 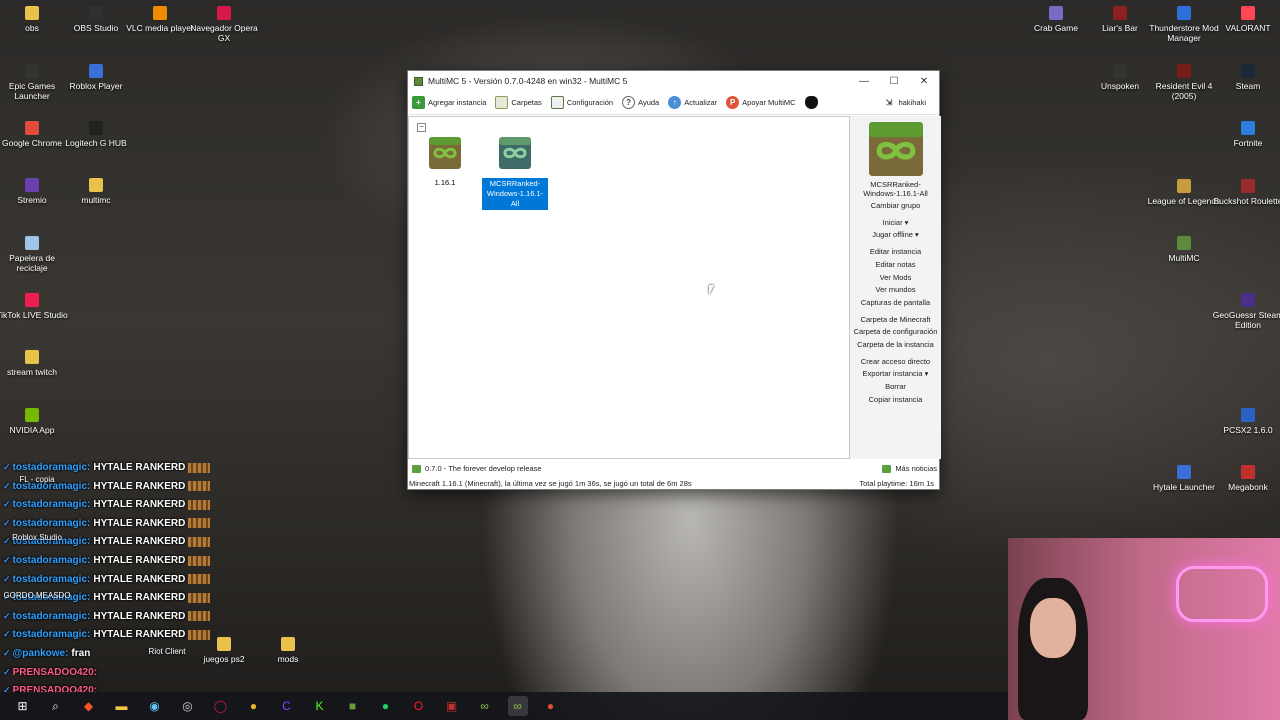 I want to click on instance-item: 1.16.1, so click(x=445, y=162).